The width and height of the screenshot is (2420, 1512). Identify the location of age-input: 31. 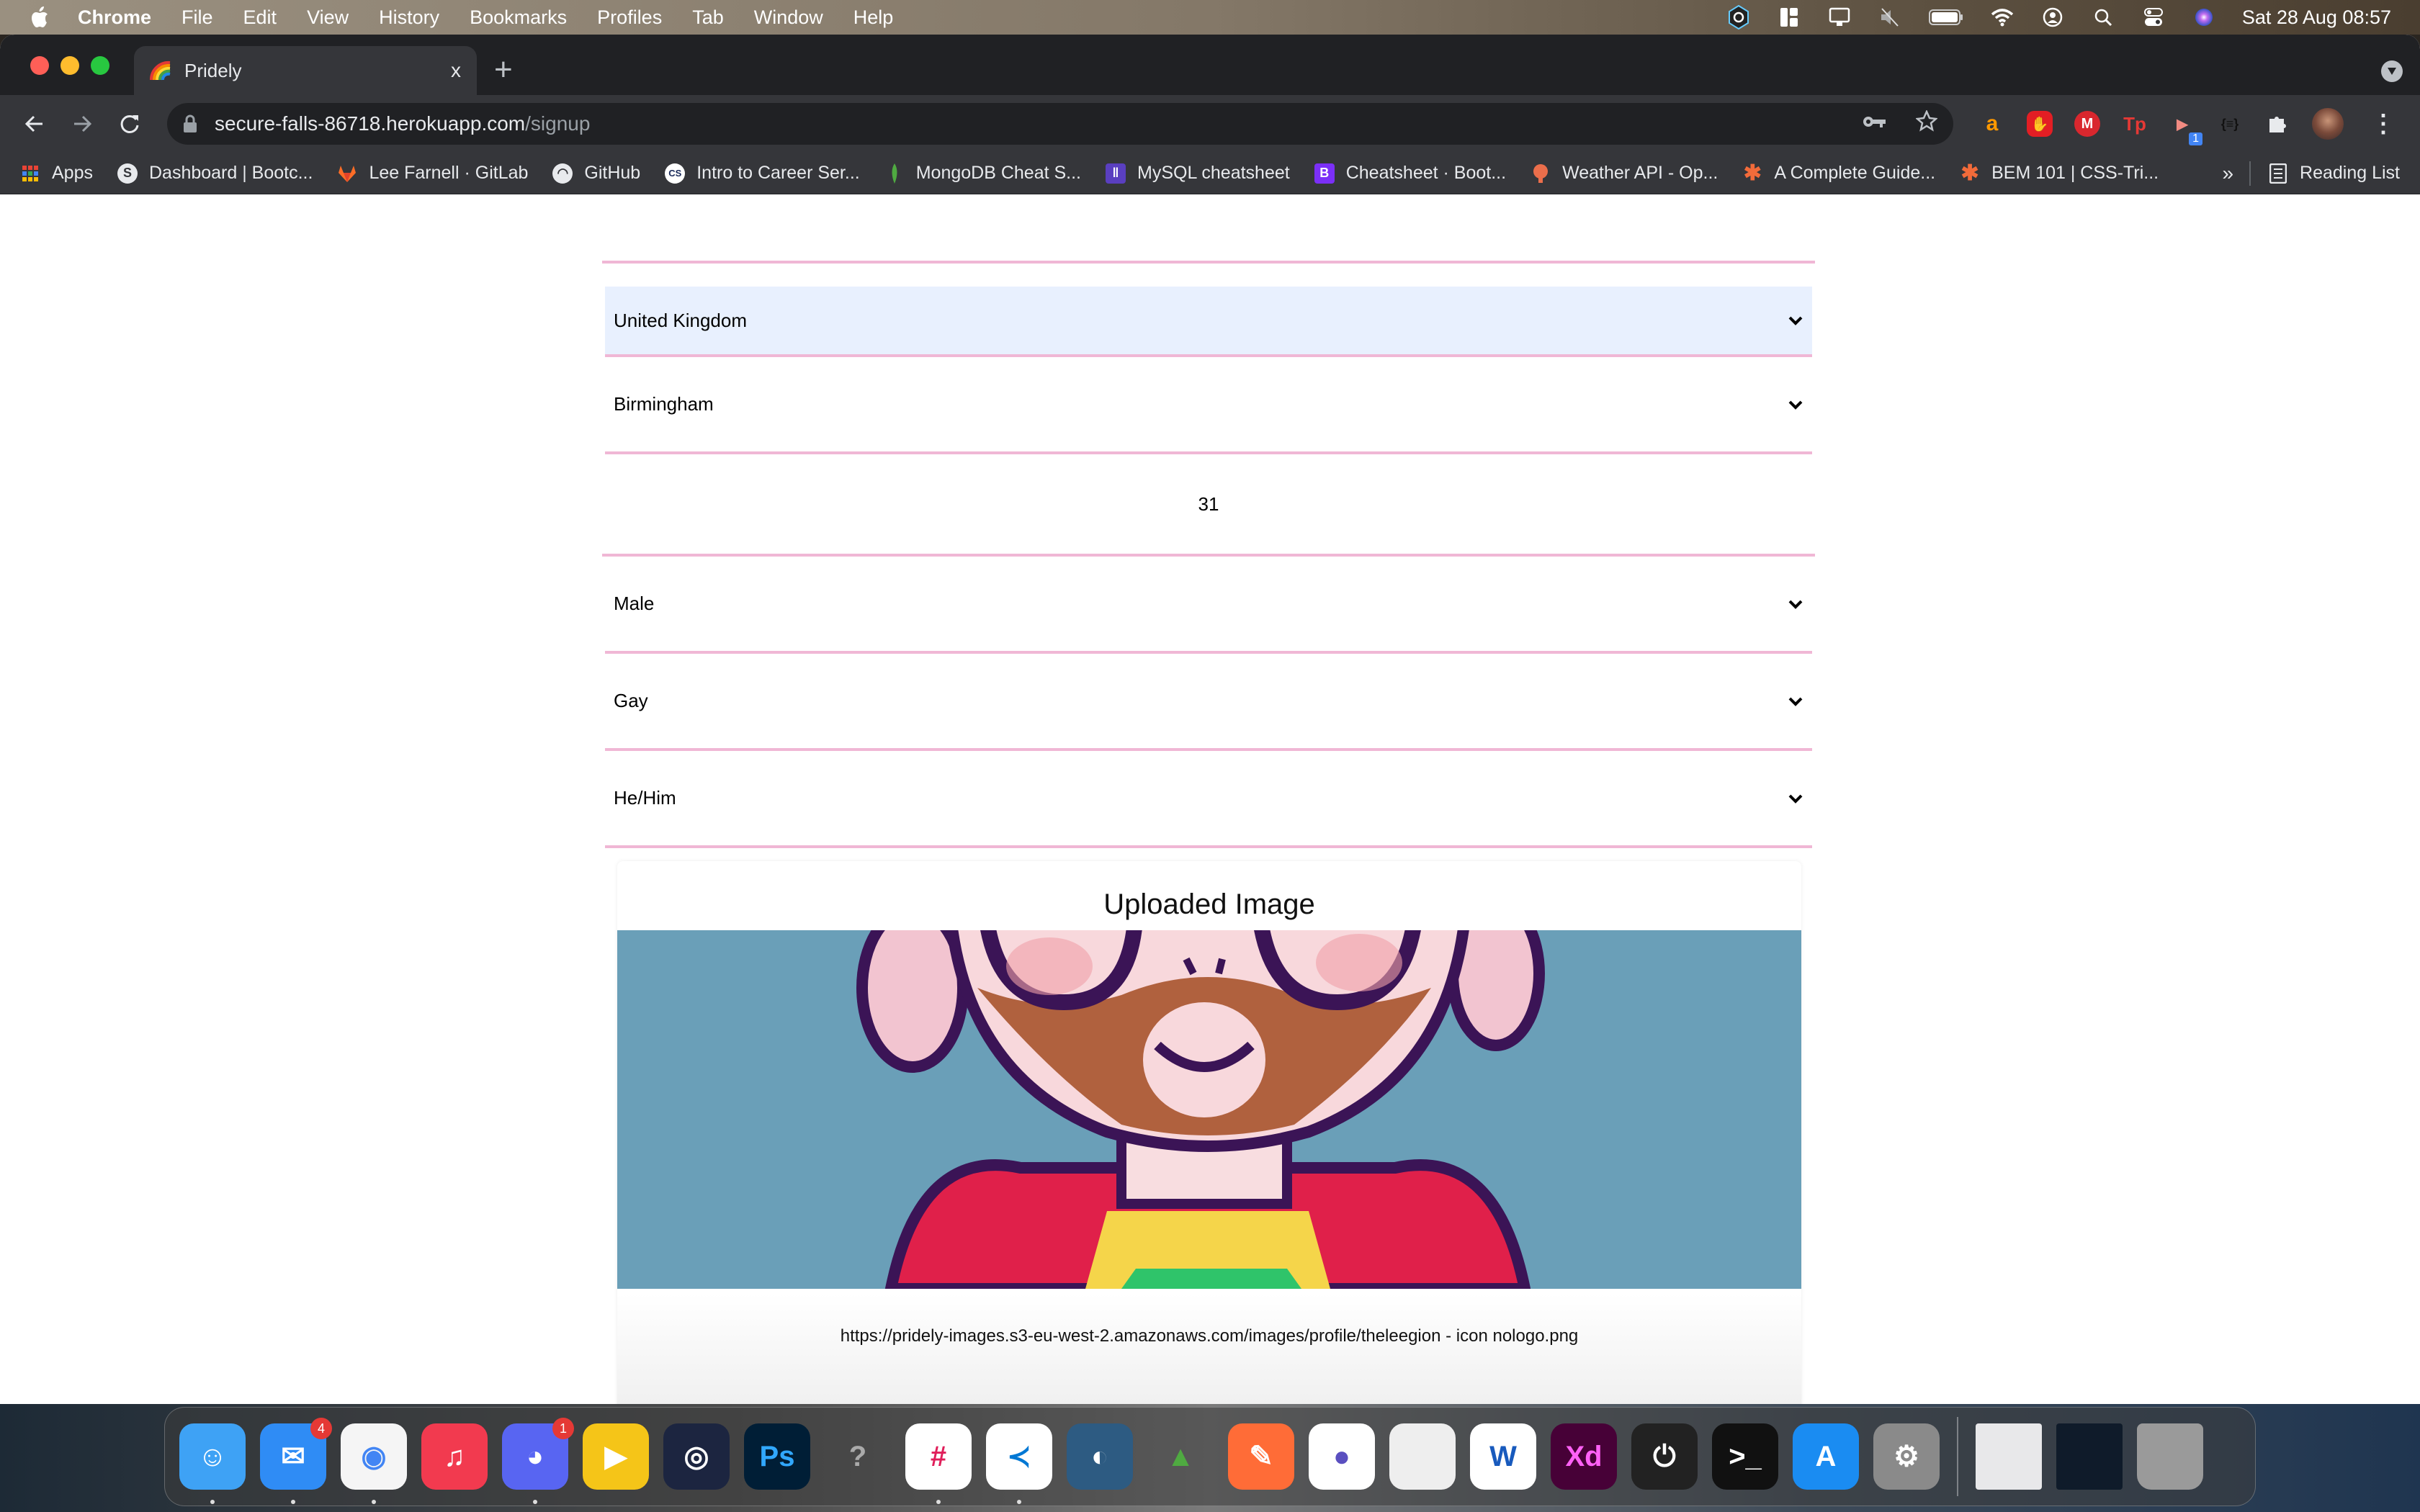
(1208, 505).